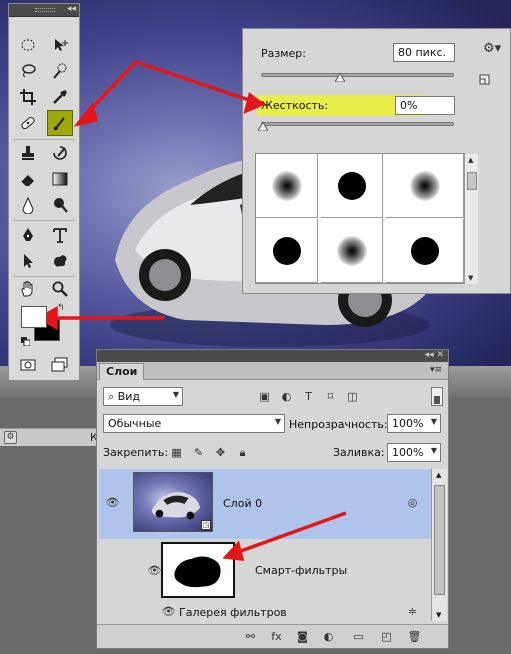 The height and width of the screenshot is (654, 511). What do you see at coordinates (60, 205) in the screenshot?
I see `dodge-tool` at bounding box center [60, 205].